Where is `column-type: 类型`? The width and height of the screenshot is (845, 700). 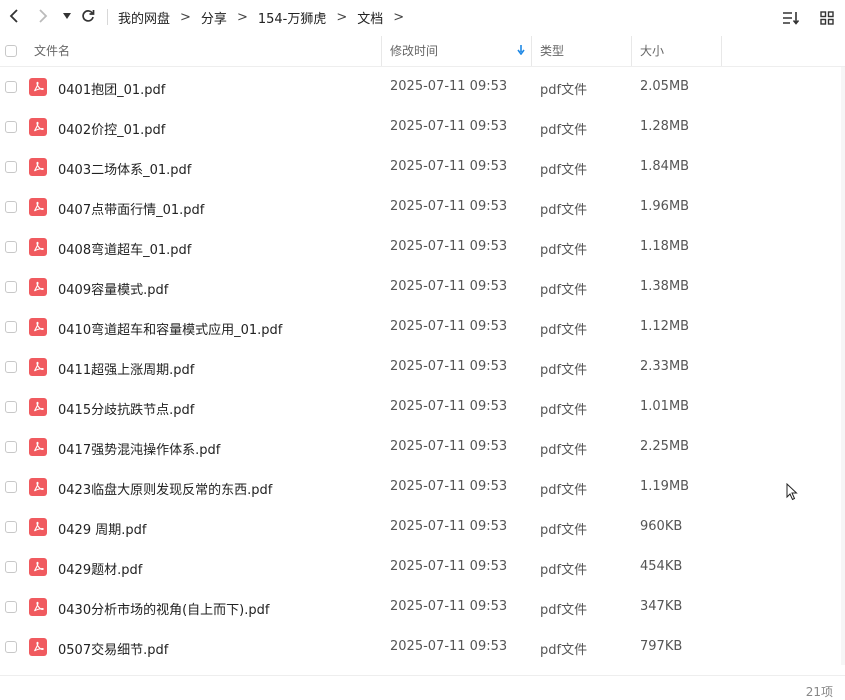 column-type: 类型 is located at coordinates (552, 51).